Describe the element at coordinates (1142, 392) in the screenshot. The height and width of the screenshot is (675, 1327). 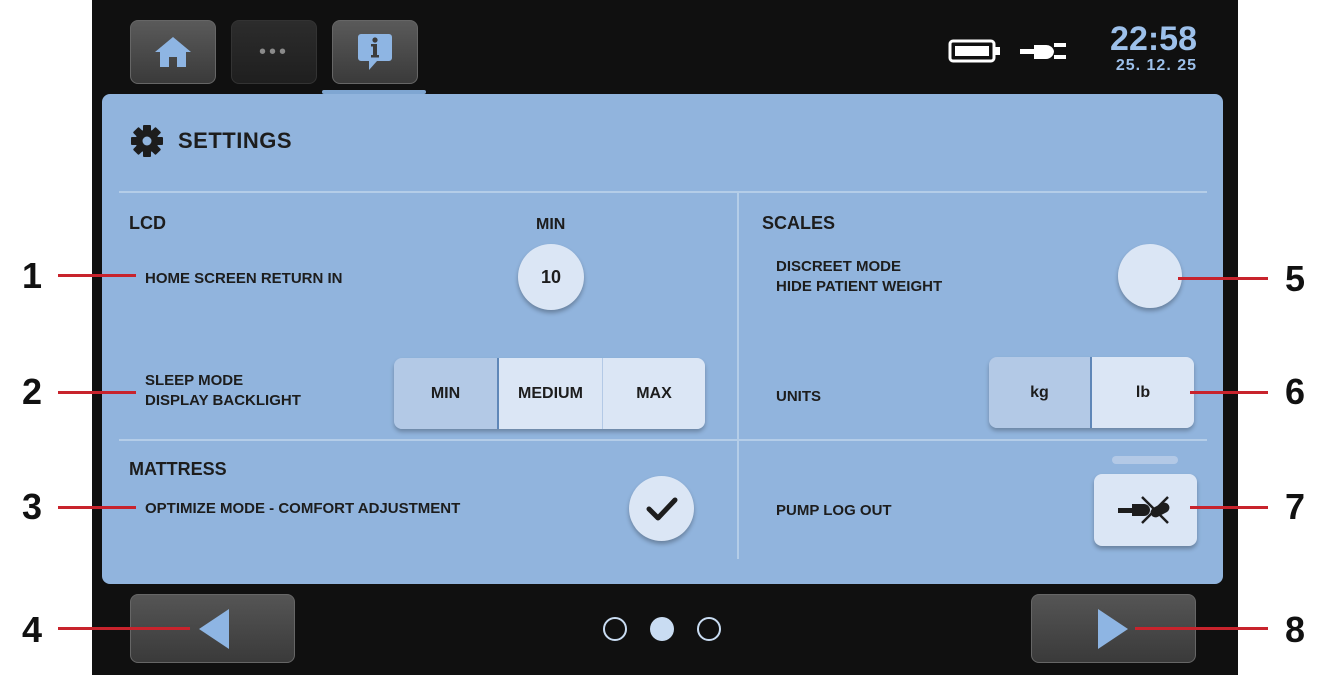
I see `unit-option-lb: lb` at that location.